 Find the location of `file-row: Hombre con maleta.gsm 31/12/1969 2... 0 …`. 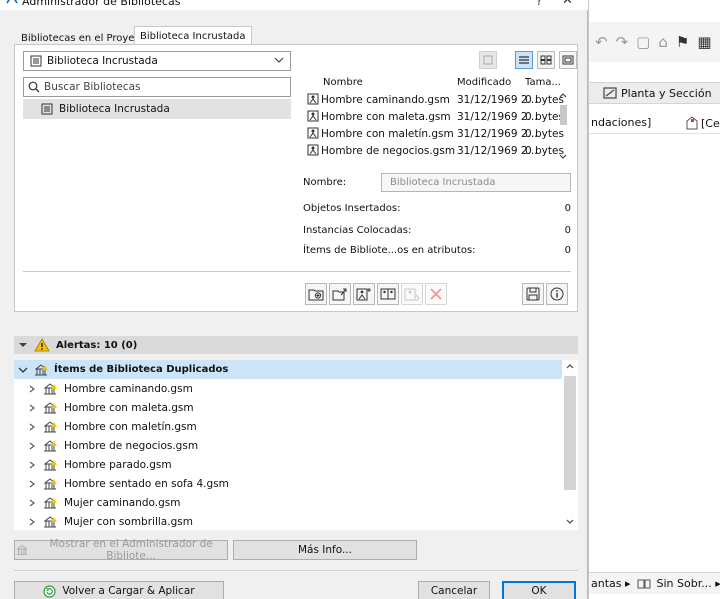

file-row: Hombre con maleta.gsm 31/12/1969 2... 0 … is located at coordinates (433, 116).